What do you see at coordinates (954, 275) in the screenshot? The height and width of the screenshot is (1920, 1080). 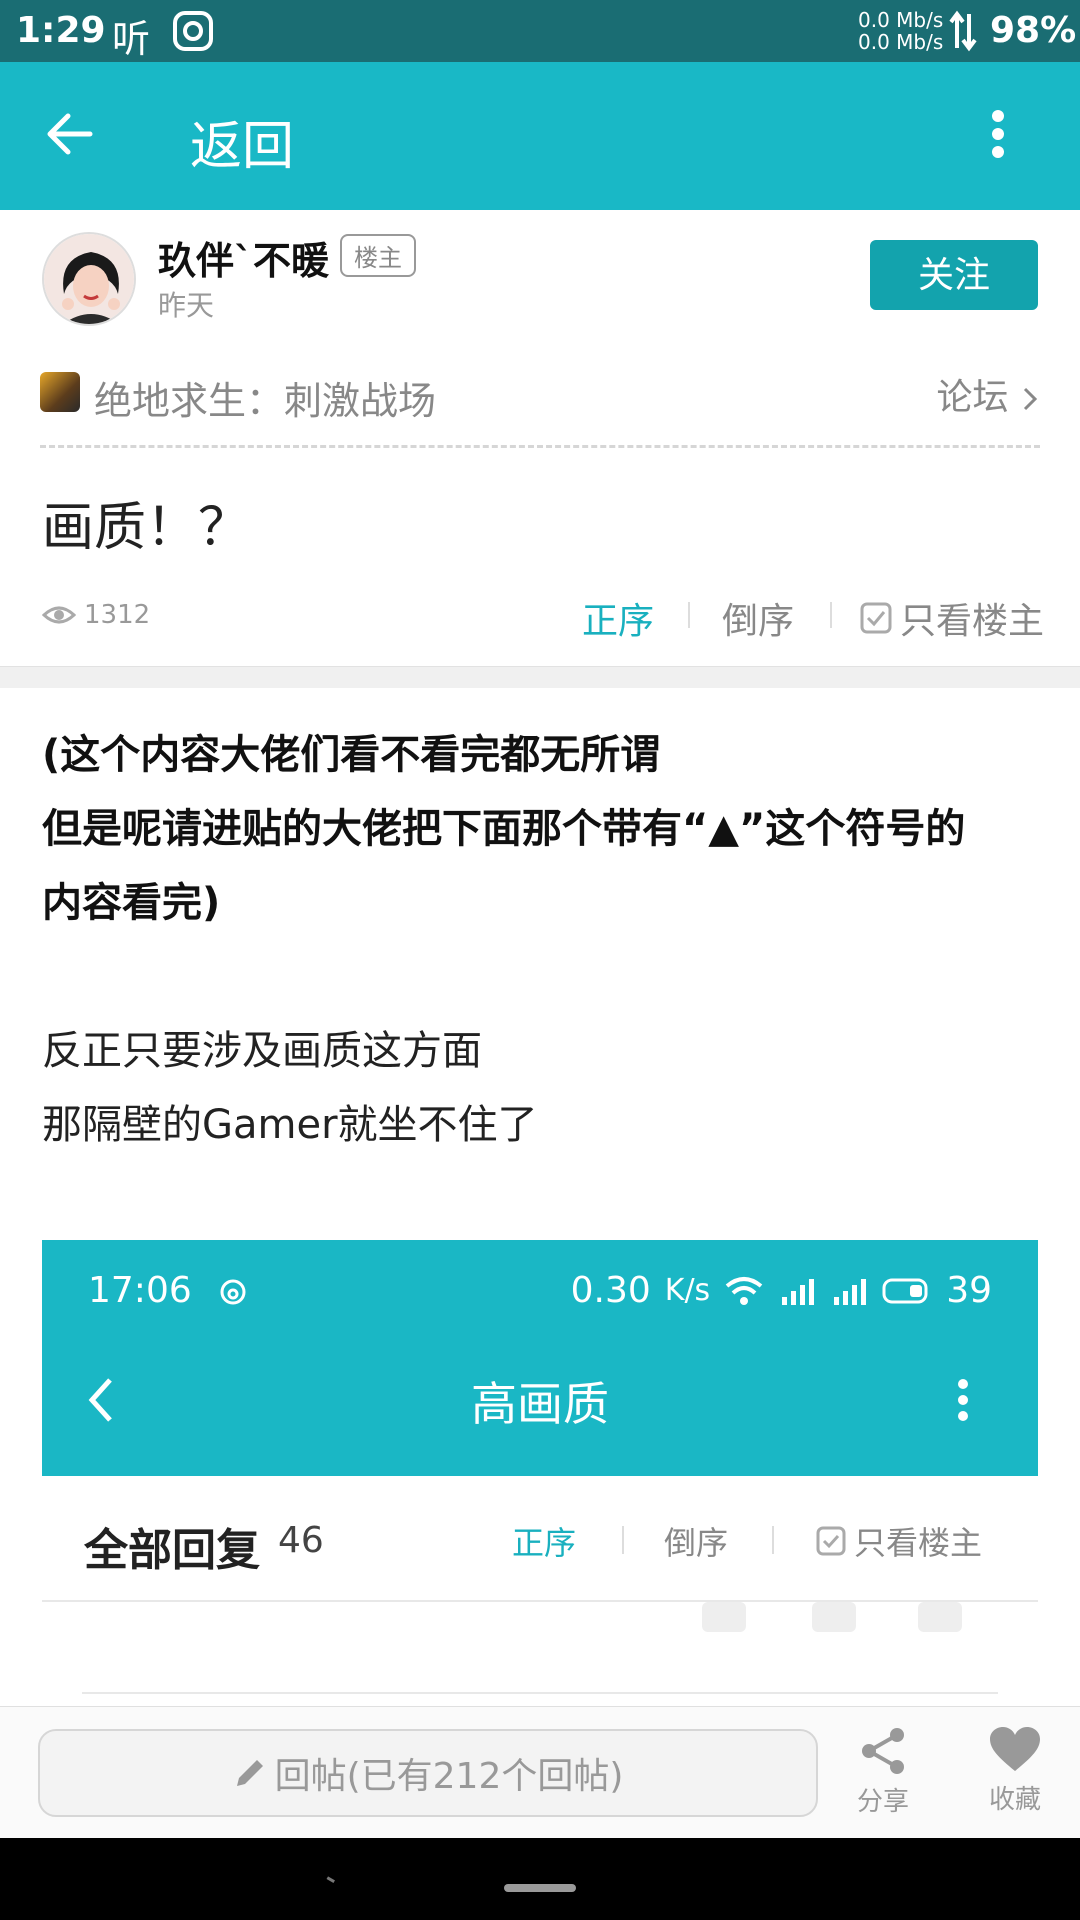 I see `follow-button: 关注` at bounding box center [954, 275].